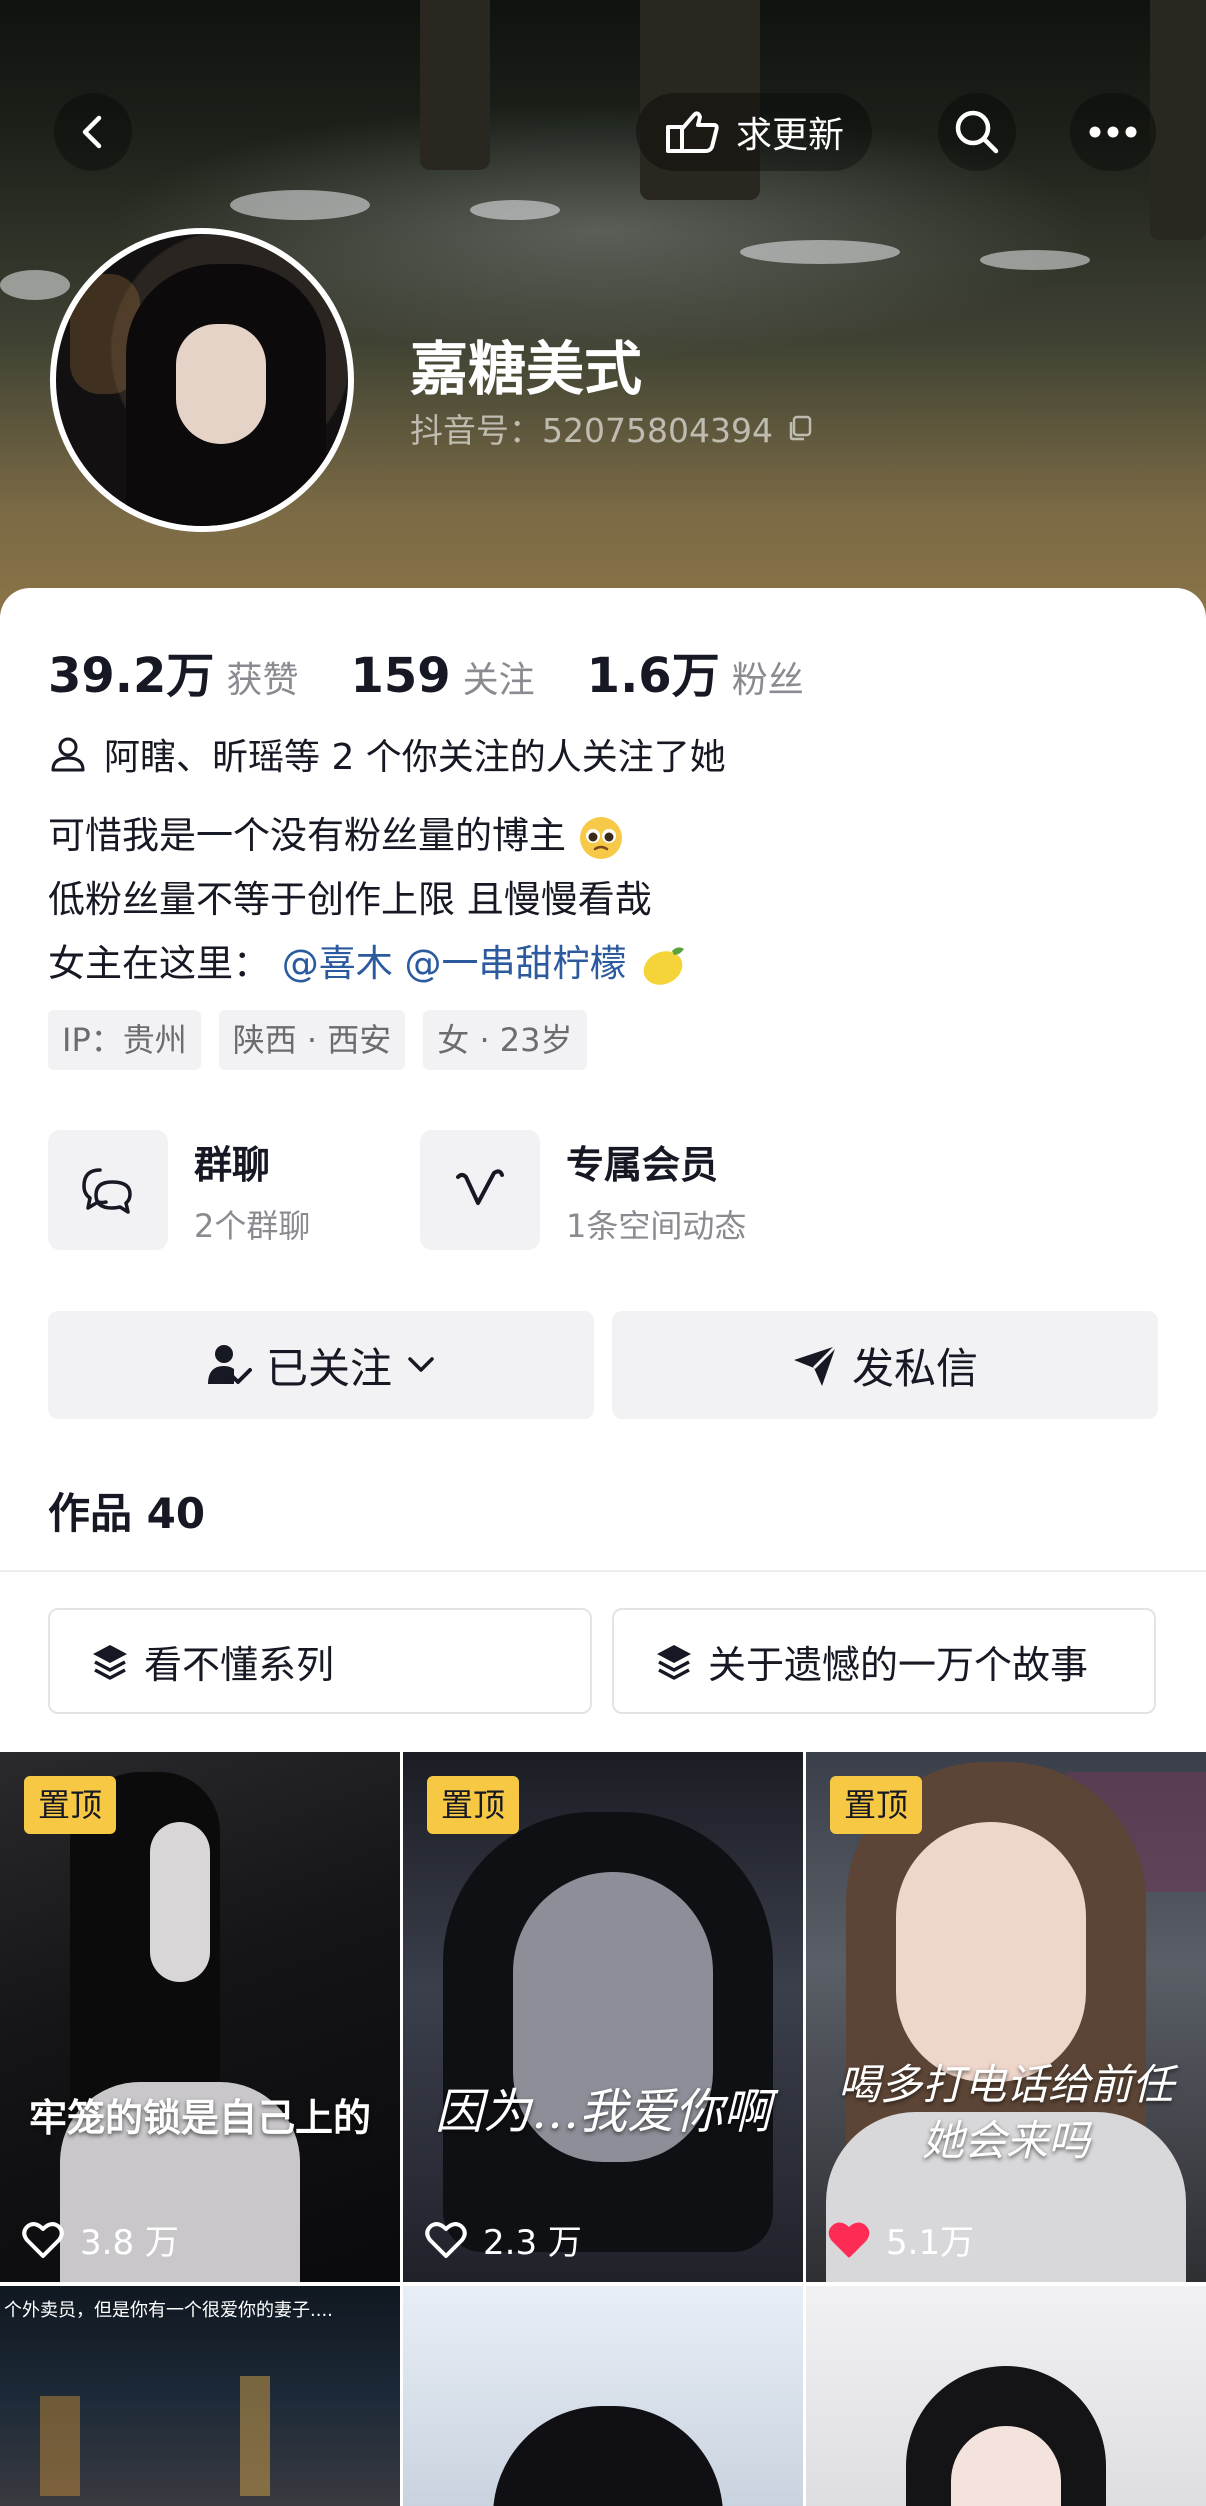  Describe the element at coordinates (653, 671) in the screenshot. I see `followers-count: 1.6万` at that location.